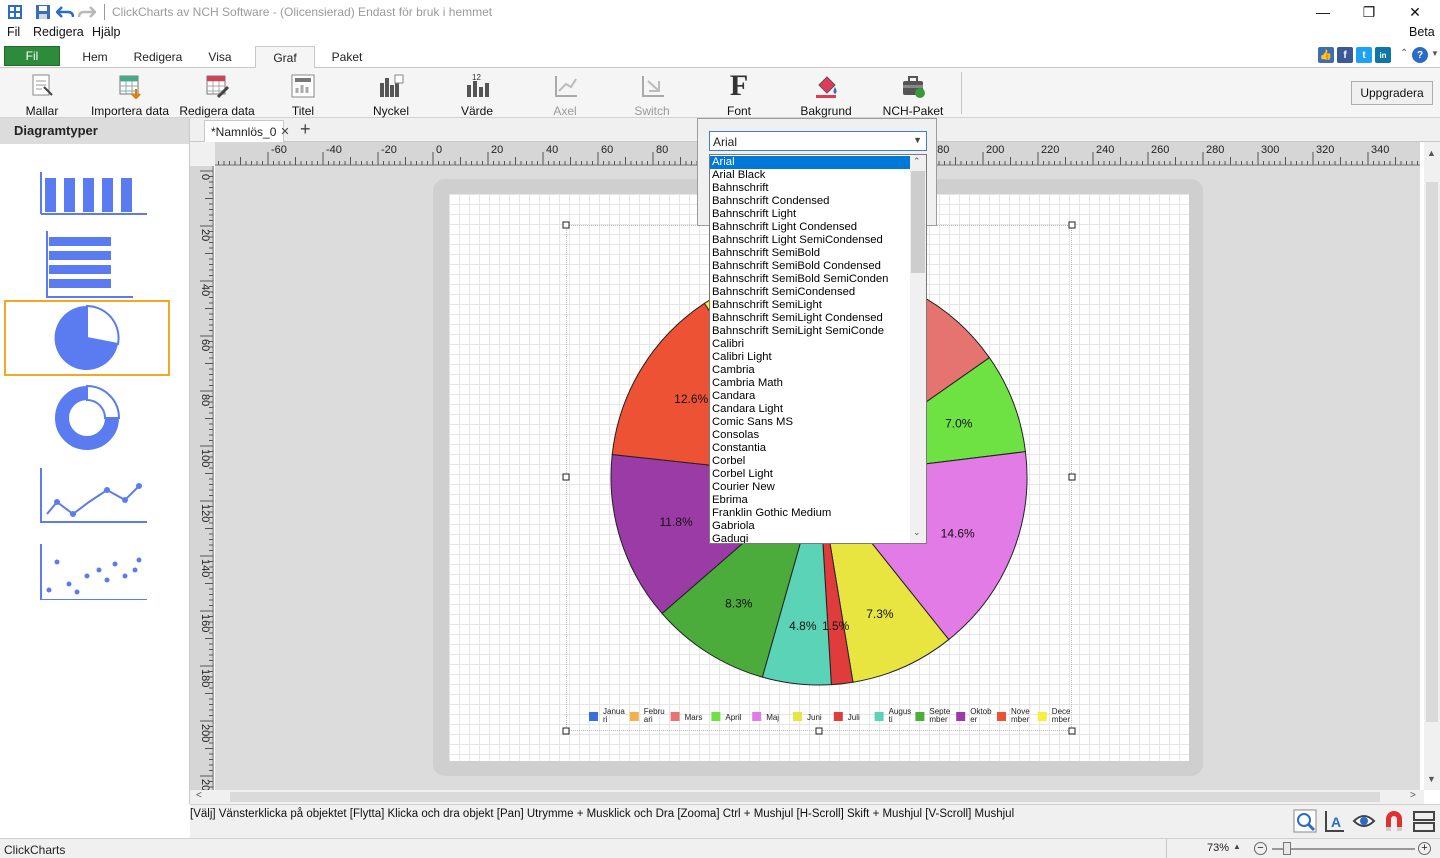 This screenshot has width=1440, height=858. I want to click on document-tab: *Namnlös_0 ✕, so click(247, 131).